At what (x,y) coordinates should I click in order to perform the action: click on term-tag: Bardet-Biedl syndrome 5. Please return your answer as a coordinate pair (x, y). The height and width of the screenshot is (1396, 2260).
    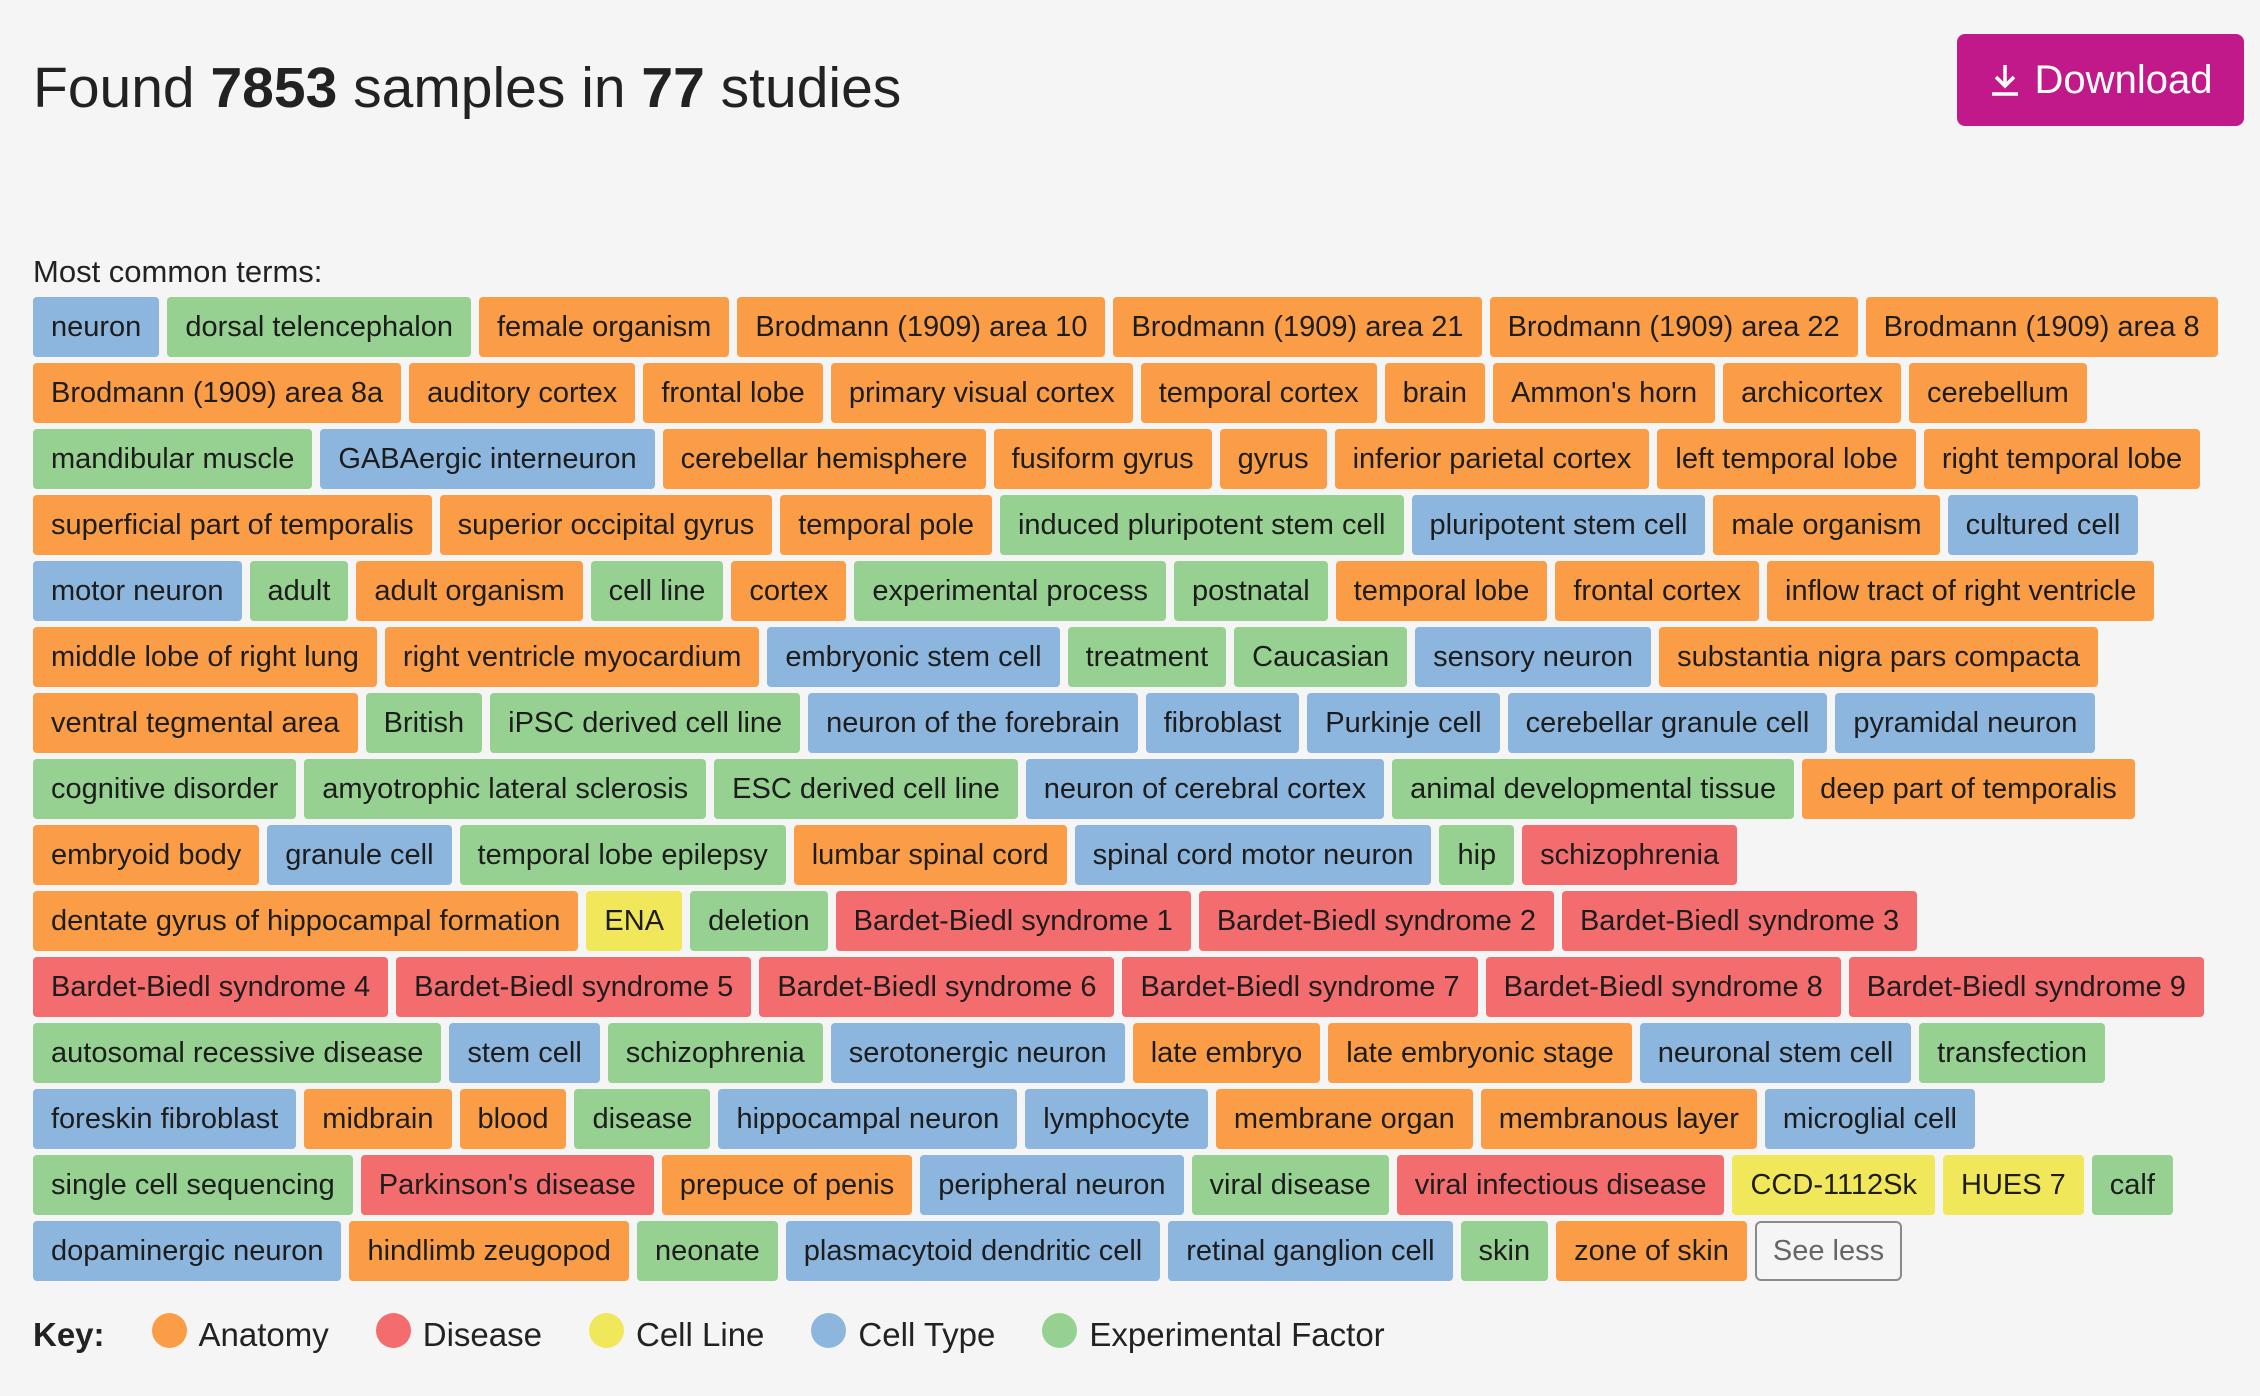
    Looking at the image, I should click on (574, 987).